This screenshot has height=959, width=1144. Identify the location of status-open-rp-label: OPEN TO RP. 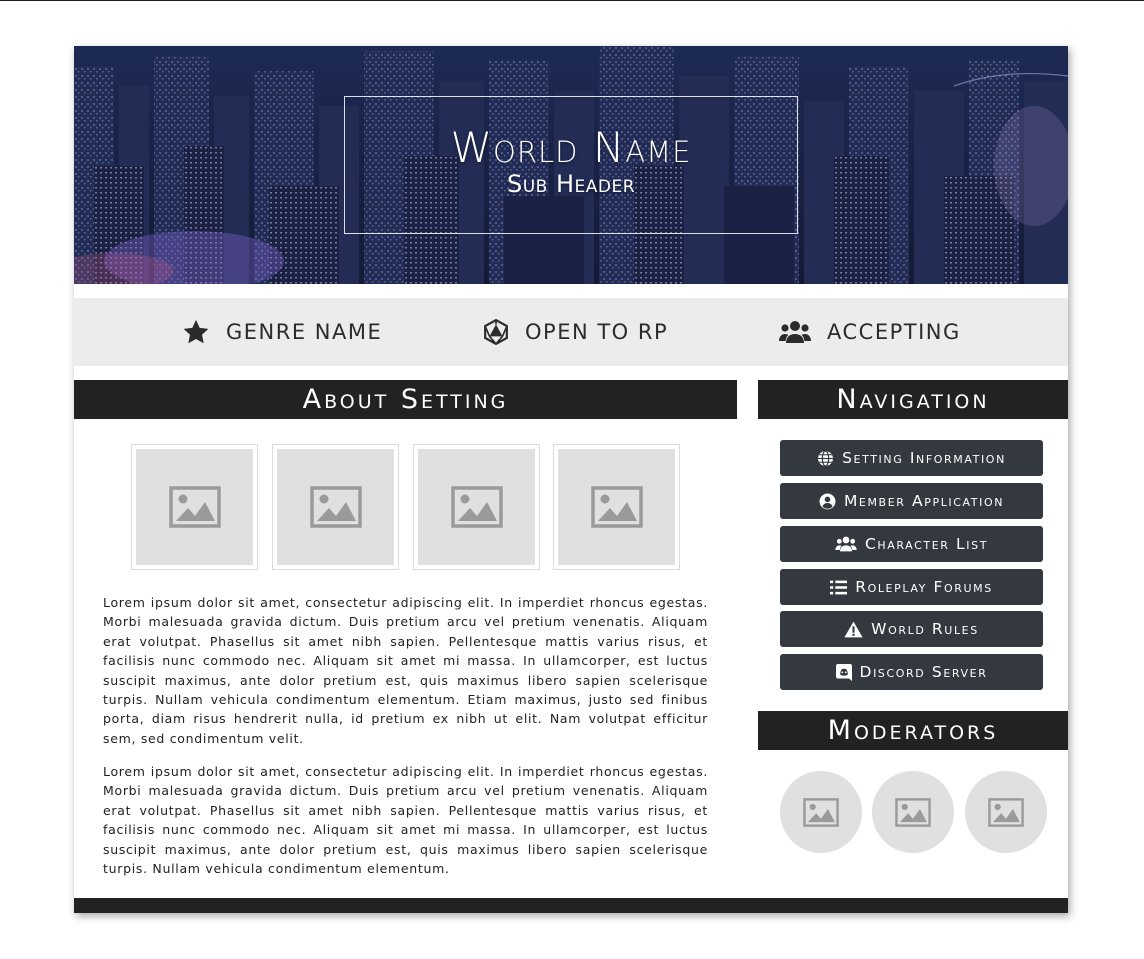
(597, 332).